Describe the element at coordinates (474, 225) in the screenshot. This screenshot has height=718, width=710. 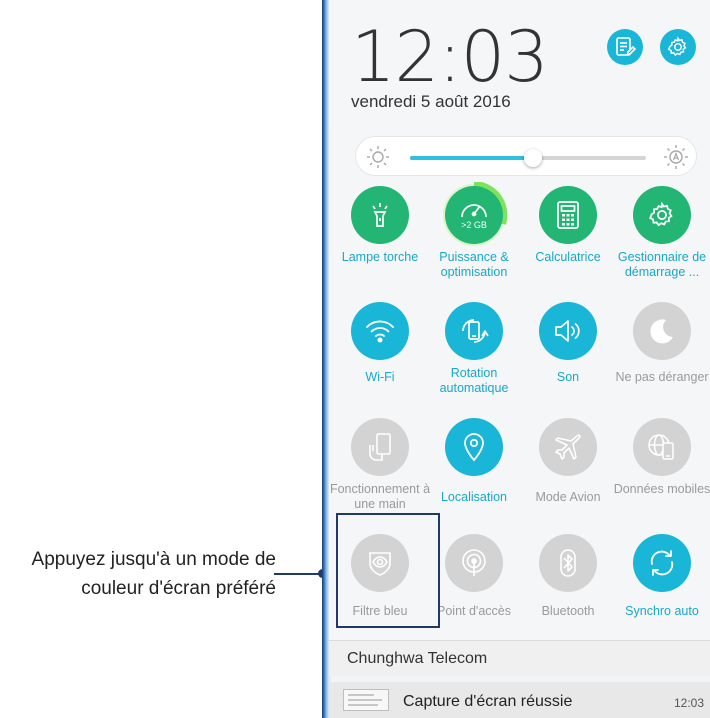
I see `memory-badge: >2 GB` at that location.